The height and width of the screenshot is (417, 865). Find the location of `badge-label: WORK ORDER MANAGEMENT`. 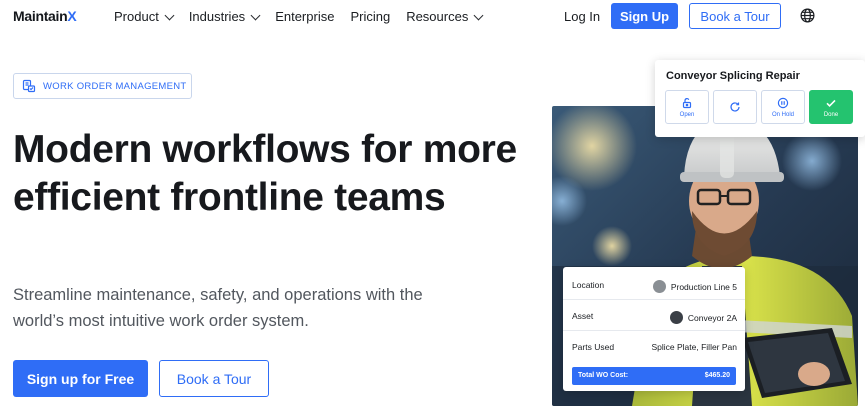

badge-label: WORK ORDER MANAGEMENT is located at coordinates (115, 86).